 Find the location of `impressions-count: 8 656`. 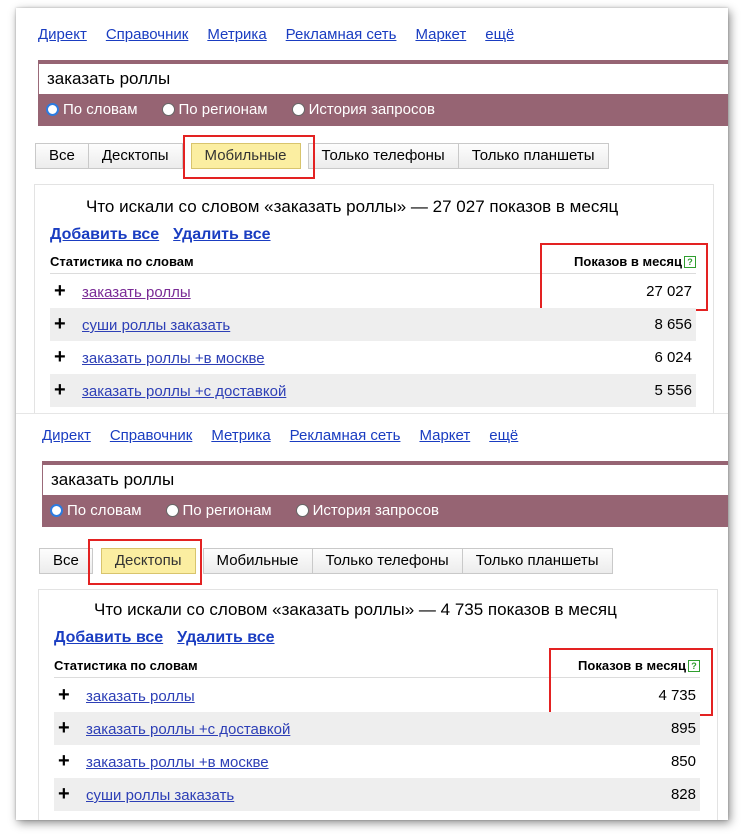

impressions-count: 8 656 is located at coordinates (673, 324).